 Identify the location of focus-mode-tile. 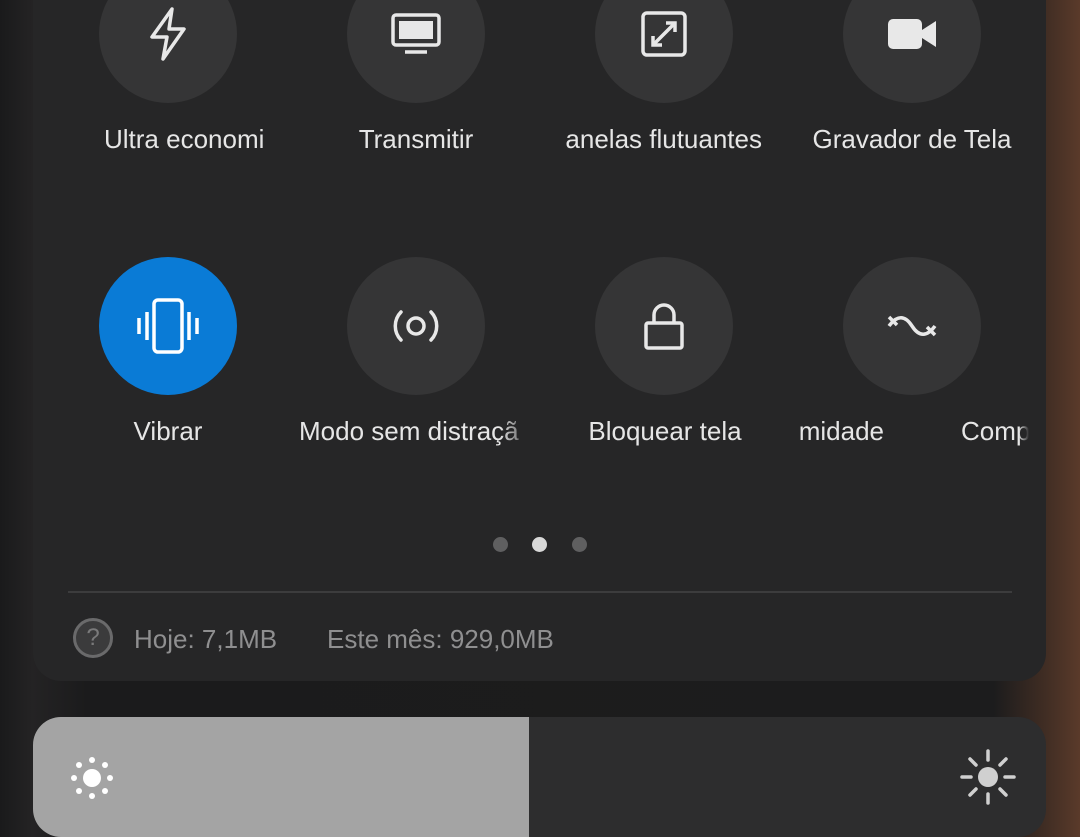
(416, 326).